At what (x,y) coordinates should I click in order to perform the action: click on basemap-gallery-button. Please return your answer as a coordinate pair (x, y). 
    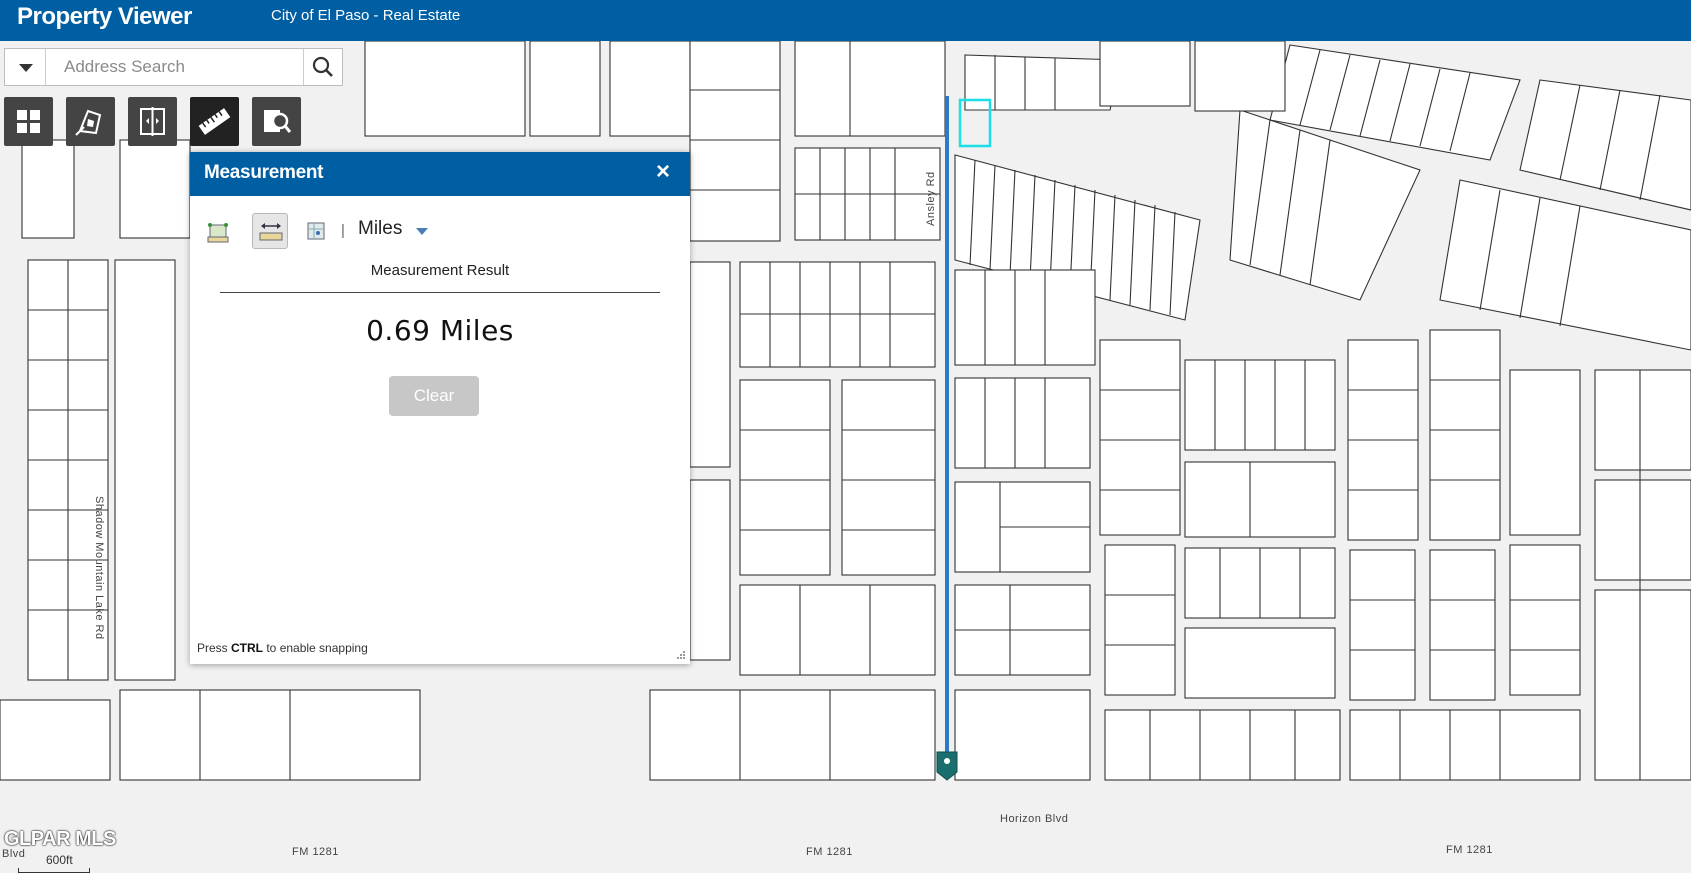
    Looking at the image, I should click on (28, 121).